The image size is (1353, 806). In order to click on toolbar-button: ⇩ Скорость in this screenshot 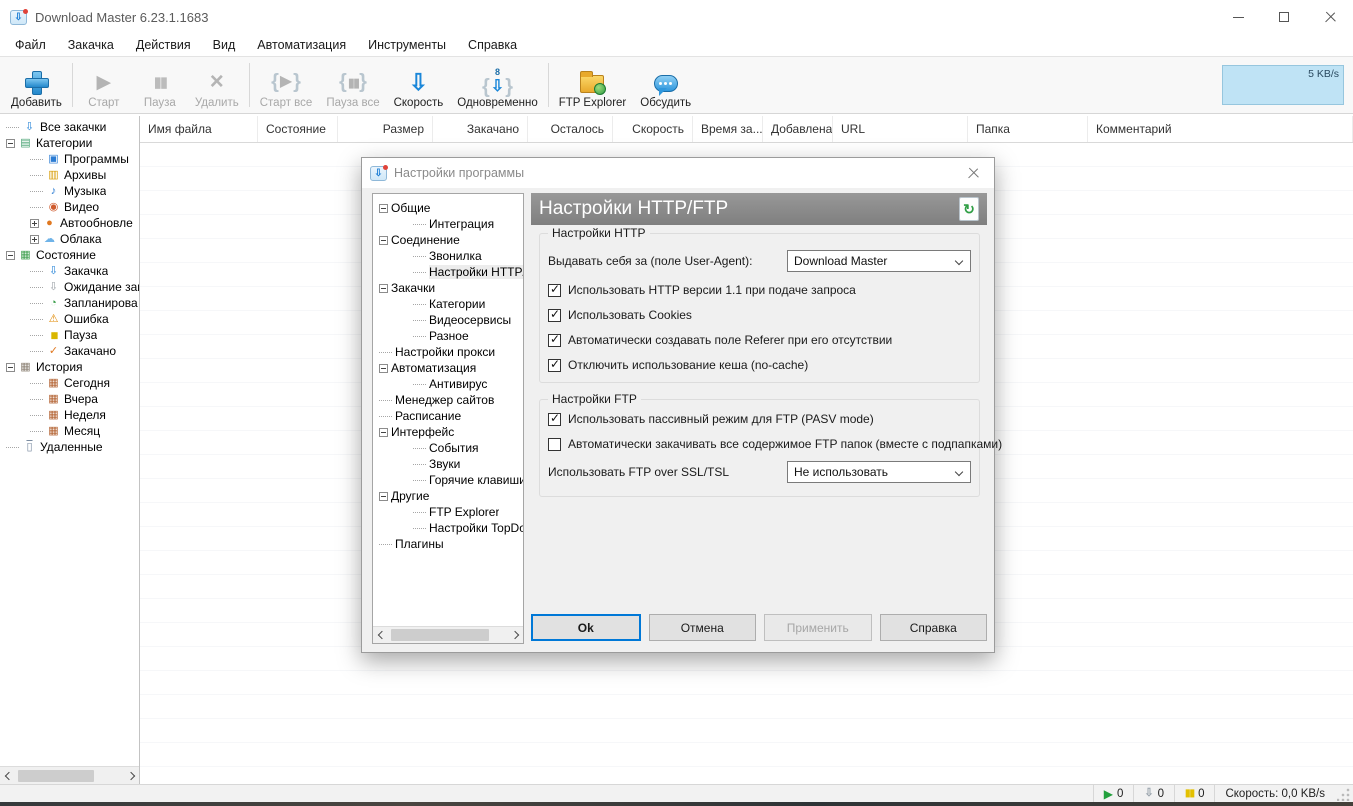, I will do `click(419, 85)`.